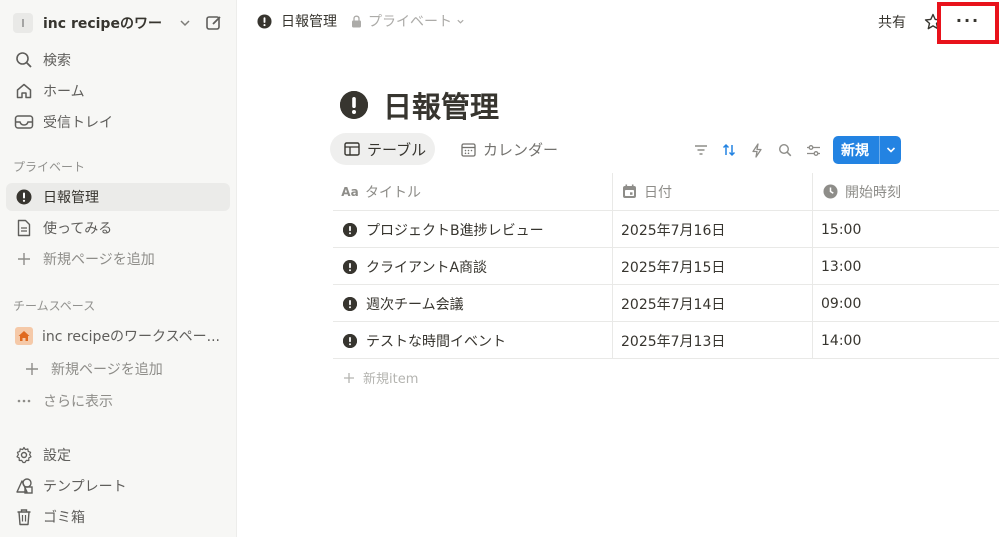  Describe the element at coordinates (729, 150) in the screenshot. I see `sort-icon` at that location.